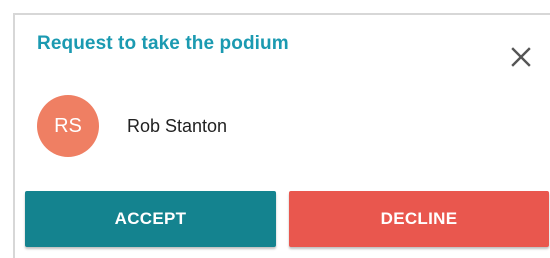  I want to click on accept-button: ACCEPT, so click(150, 219).